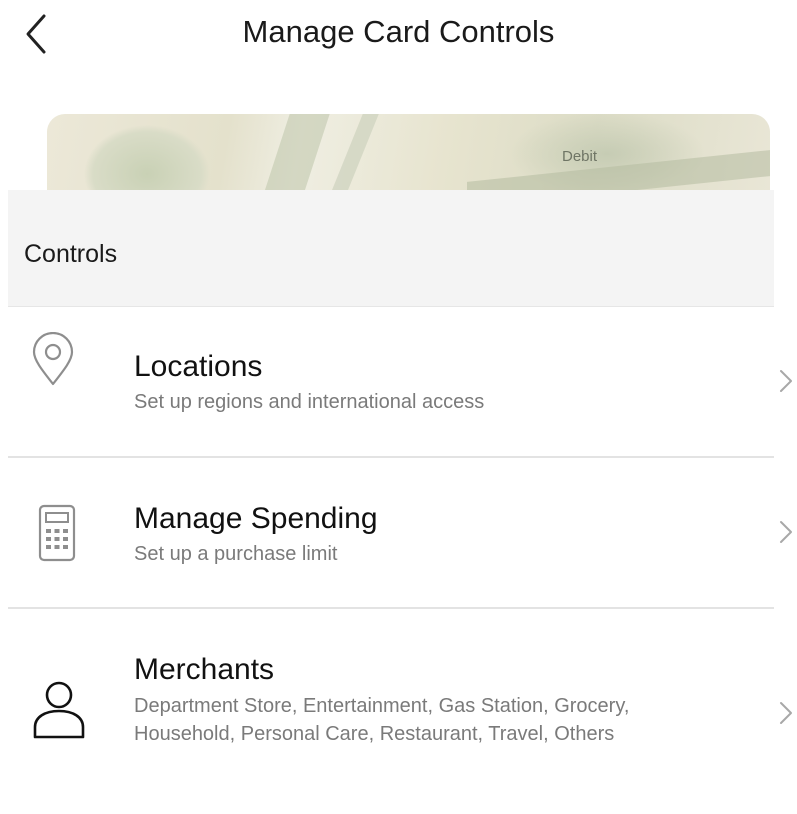 This screenshot has height=814, width=797. I want to click on calculator-icon, so click(57, 535).